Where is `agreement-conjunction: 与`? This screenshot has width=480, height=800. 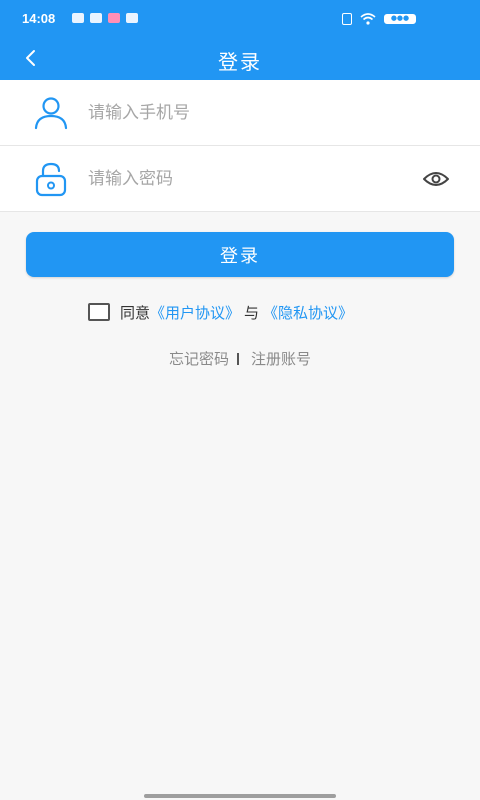
agreement-conjunction: 与 is located at coordinates (252, 312).